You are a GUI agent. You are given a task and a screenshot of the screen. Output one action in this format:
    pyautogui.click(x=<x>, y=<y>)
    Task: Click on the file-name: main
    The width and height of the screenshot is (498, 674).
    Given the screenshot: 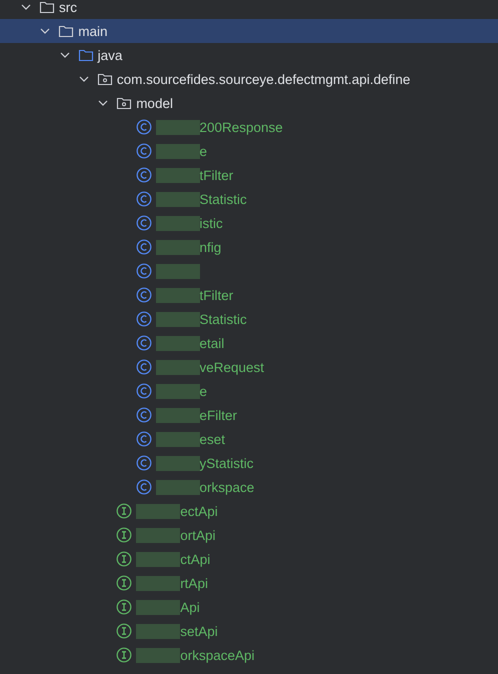 What is the action you would take?
    pyautogui.click(x=93, y=31)
    